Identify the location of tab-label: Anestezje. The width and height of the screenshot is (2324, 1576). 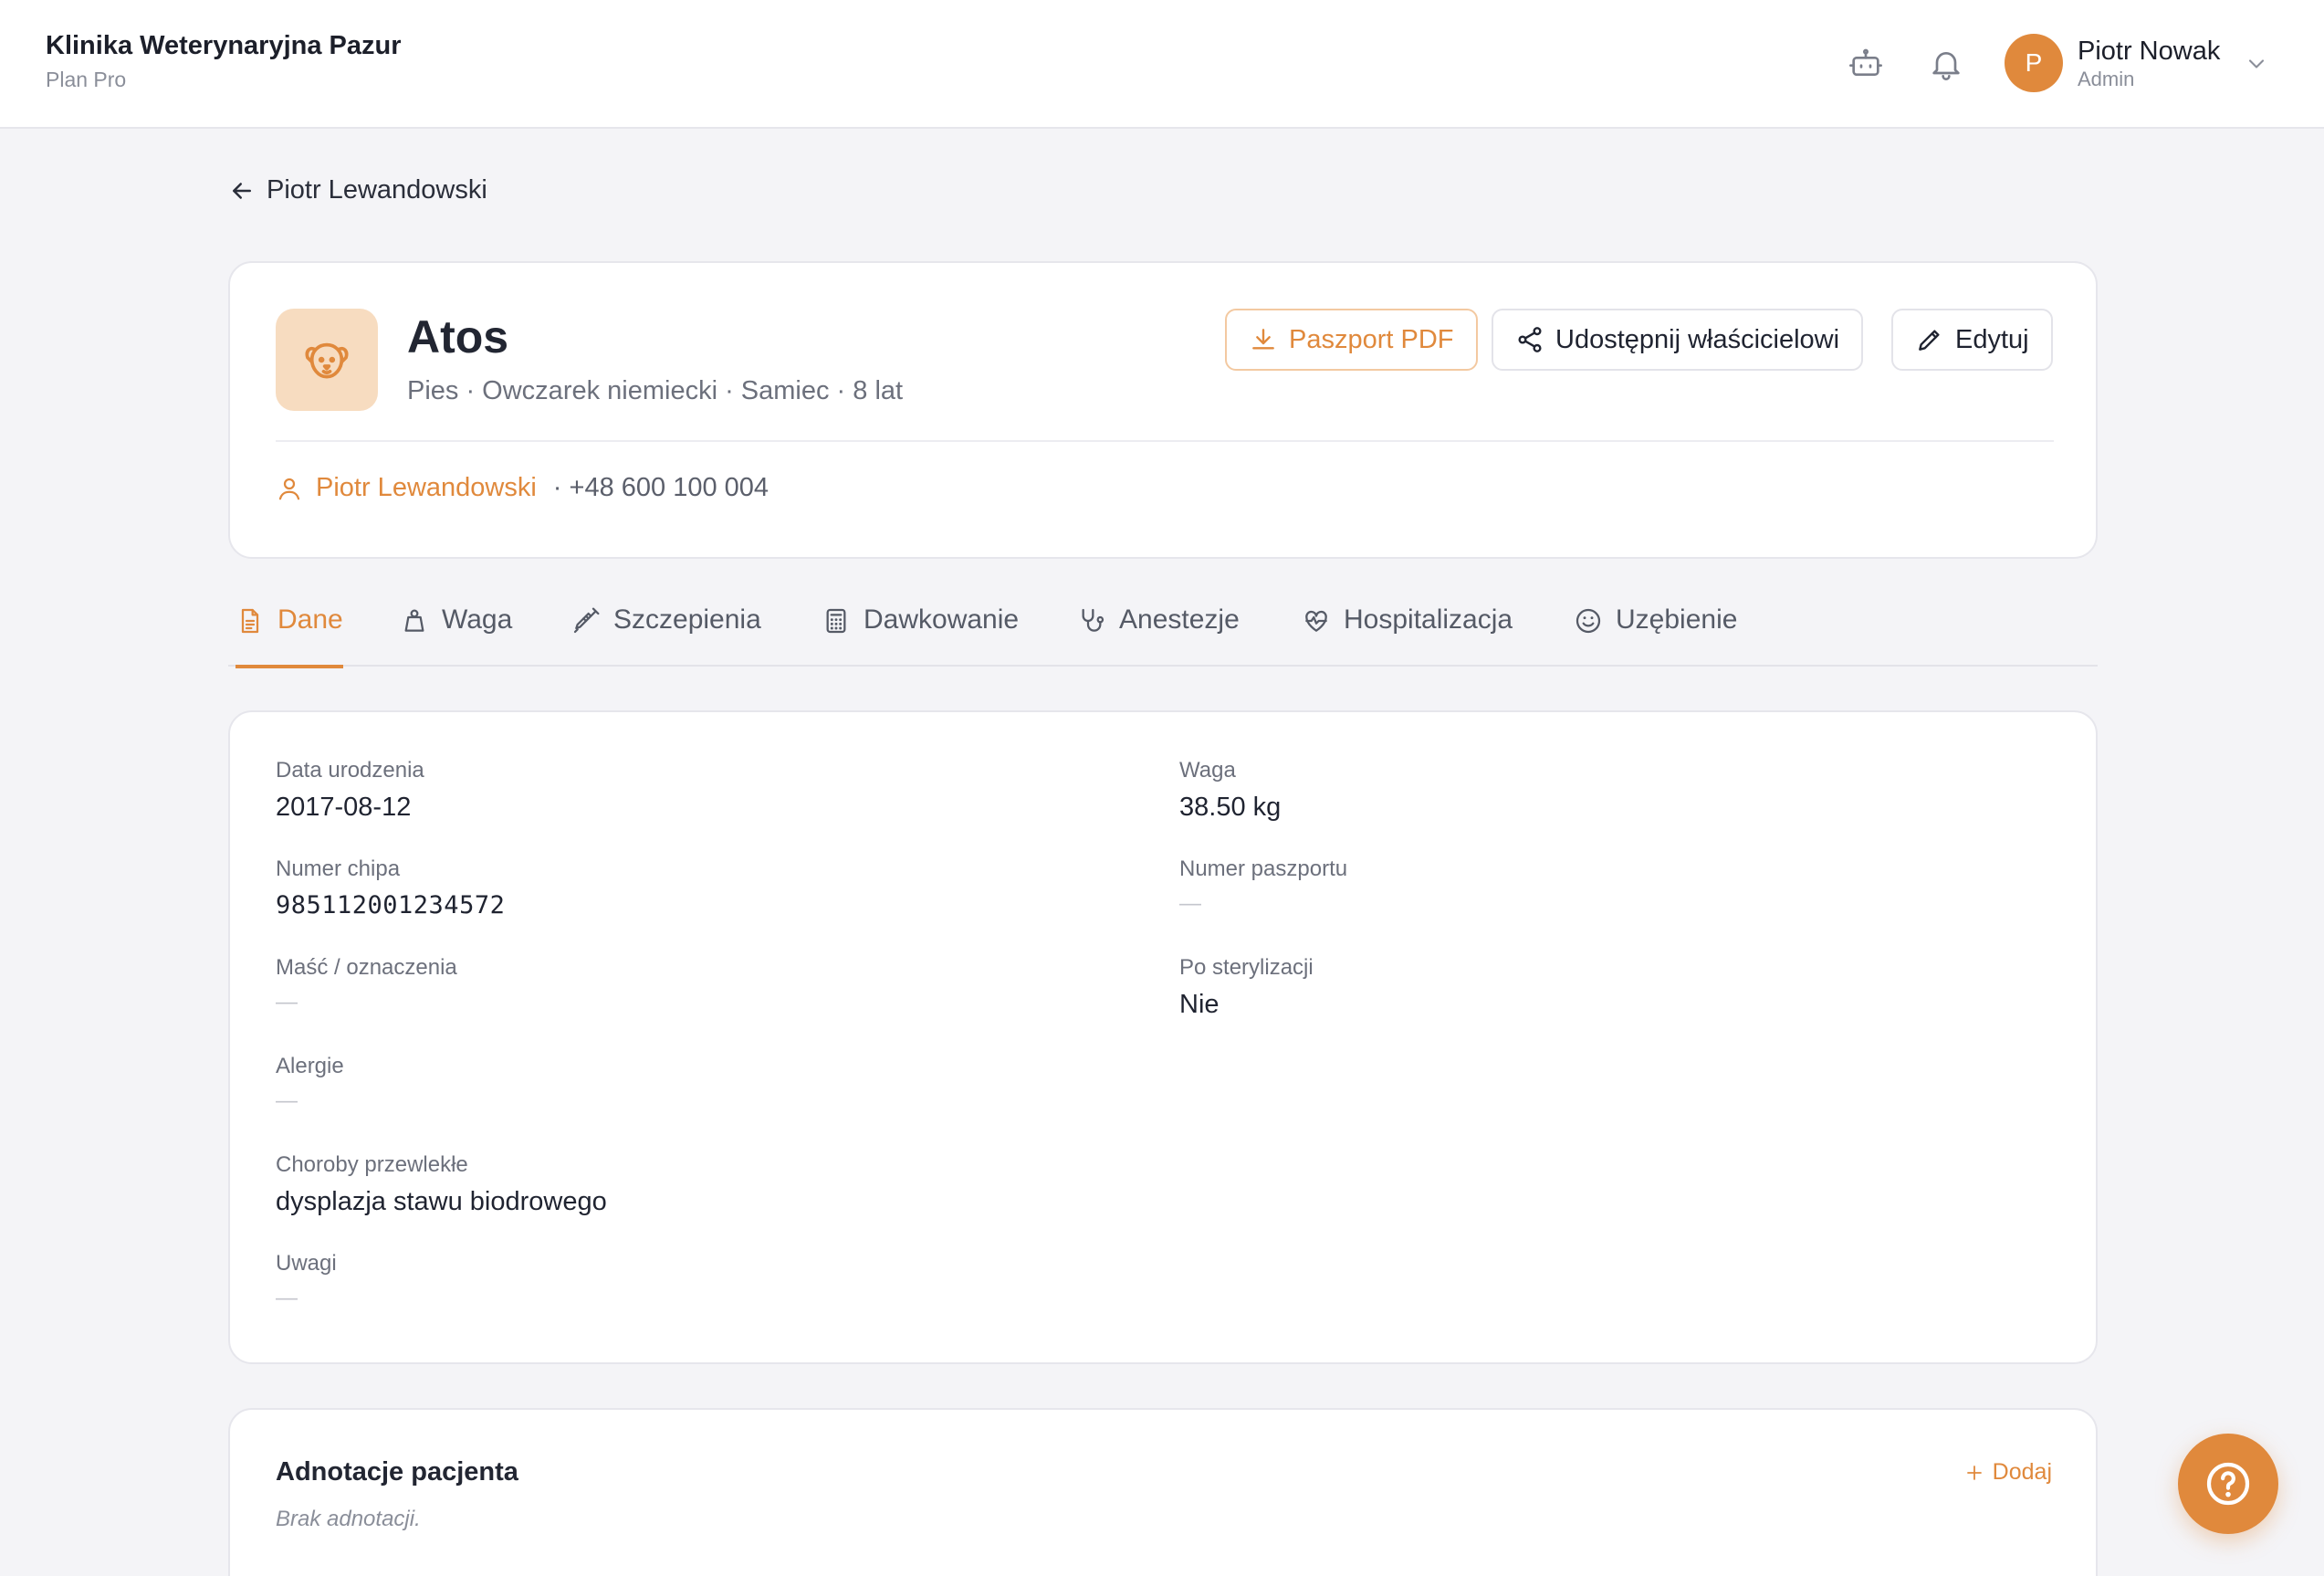
(1179, 619).